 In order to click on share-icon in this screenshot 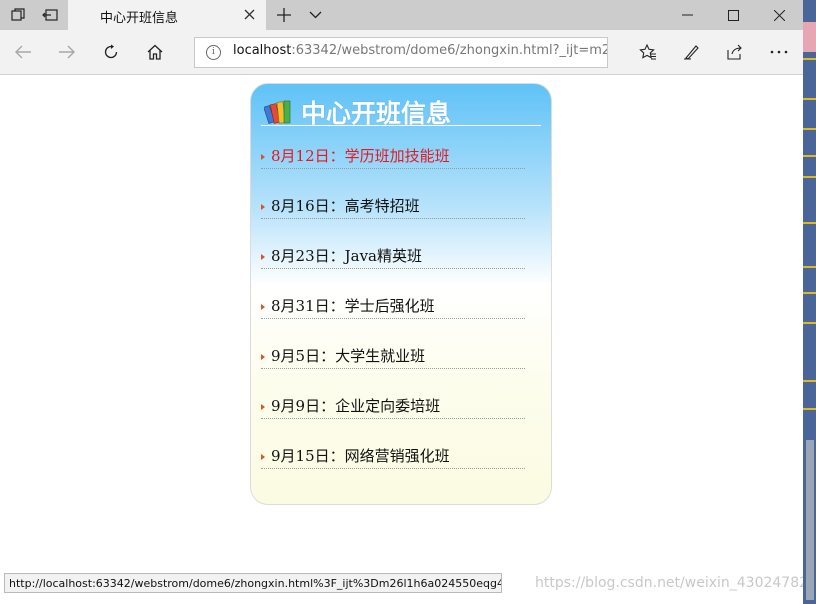, I will do `click(735, 52)`.